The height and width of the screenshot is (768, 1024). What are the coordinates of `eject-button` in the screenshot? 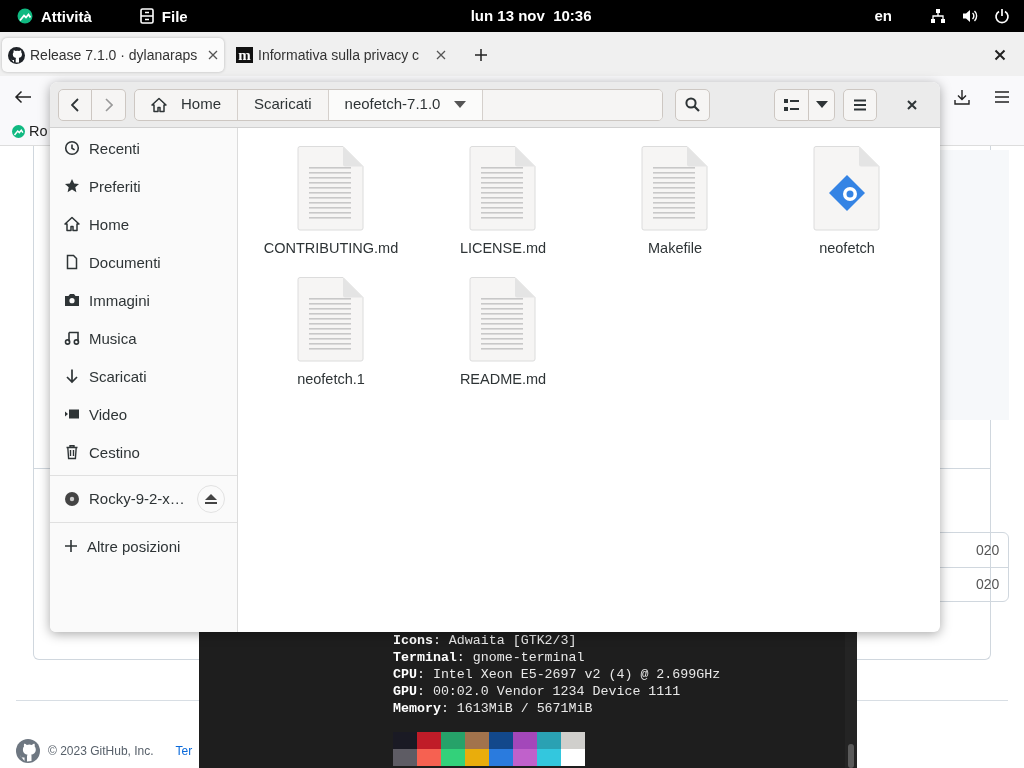 It's located at (211, 499).